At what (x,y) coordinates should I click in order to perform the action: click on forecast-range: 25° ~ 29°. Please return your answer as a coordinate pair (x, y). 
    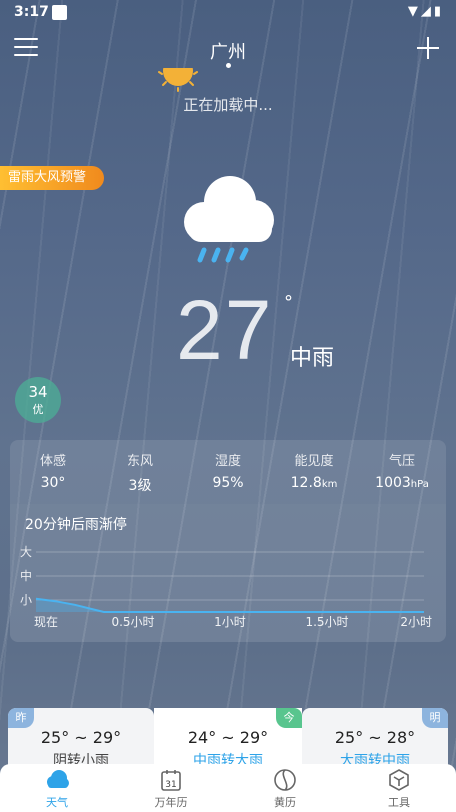
    Looking at the image, I should click on (81, 737).